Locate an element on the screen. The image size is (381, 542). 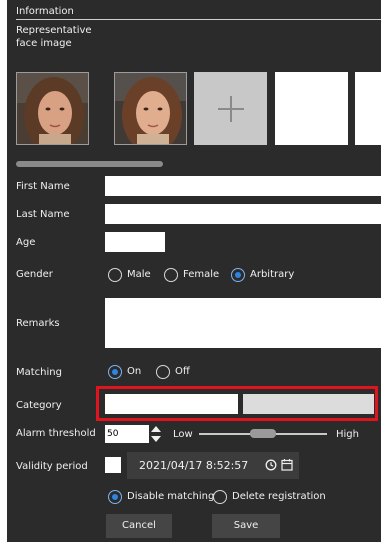
face-portrait-2-icon is located at coordinates (150, 108).